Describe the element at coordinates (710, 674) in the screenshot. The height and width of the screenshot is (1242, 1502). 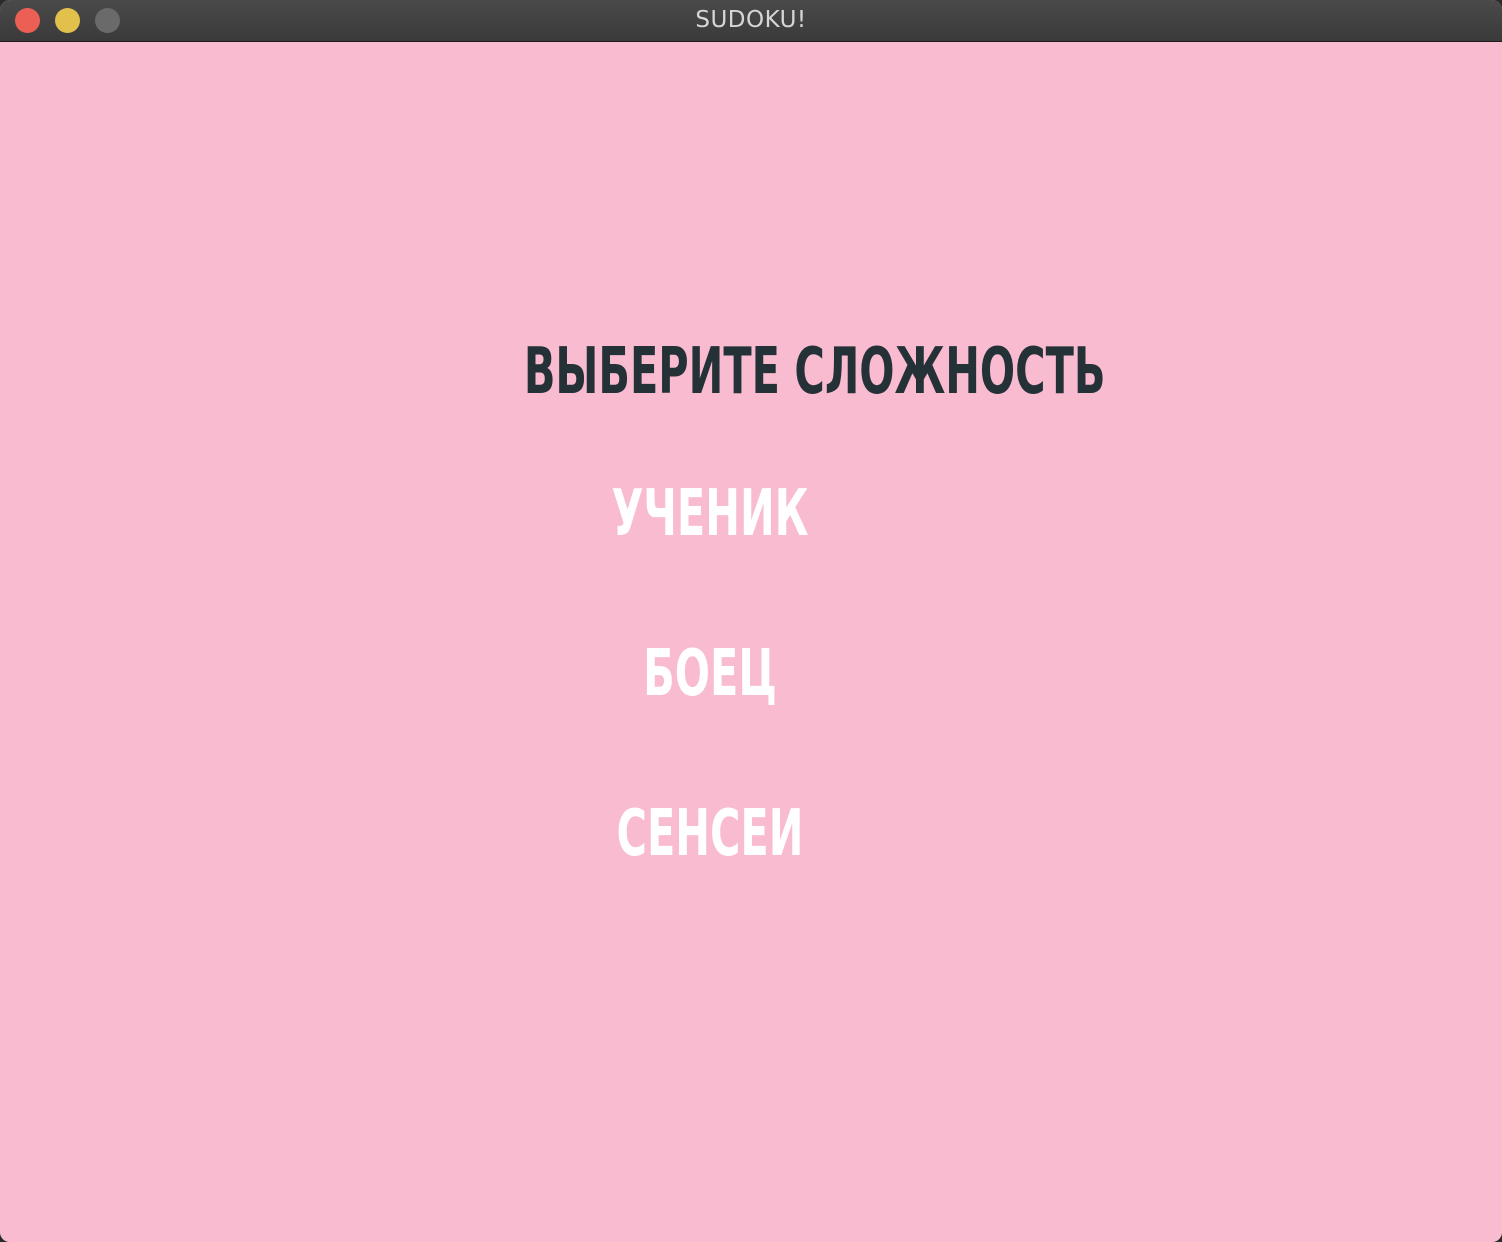
I see `difficulty-option-fighter: БОЕЦ` at that location.